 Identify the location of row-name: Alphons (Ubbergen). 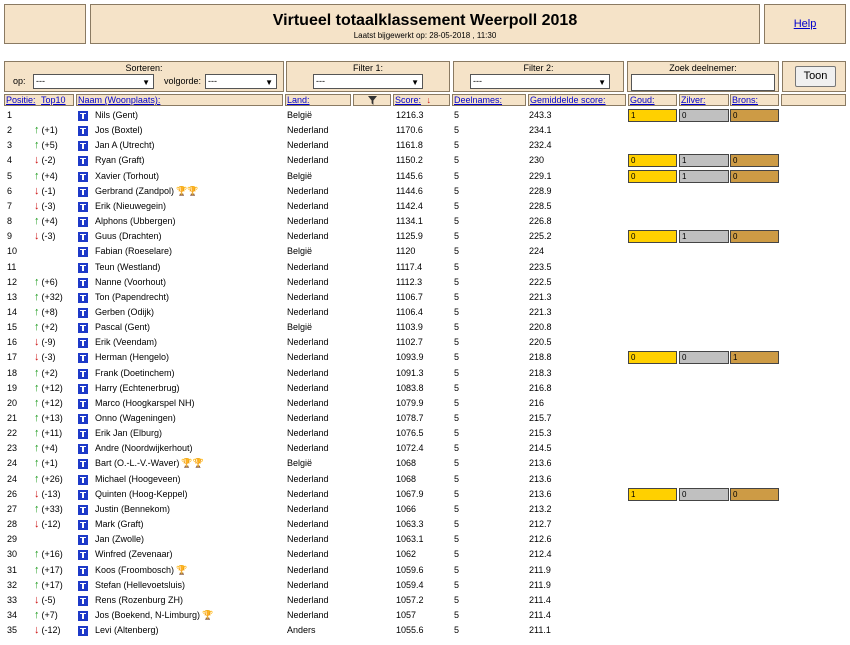
(135, 221).